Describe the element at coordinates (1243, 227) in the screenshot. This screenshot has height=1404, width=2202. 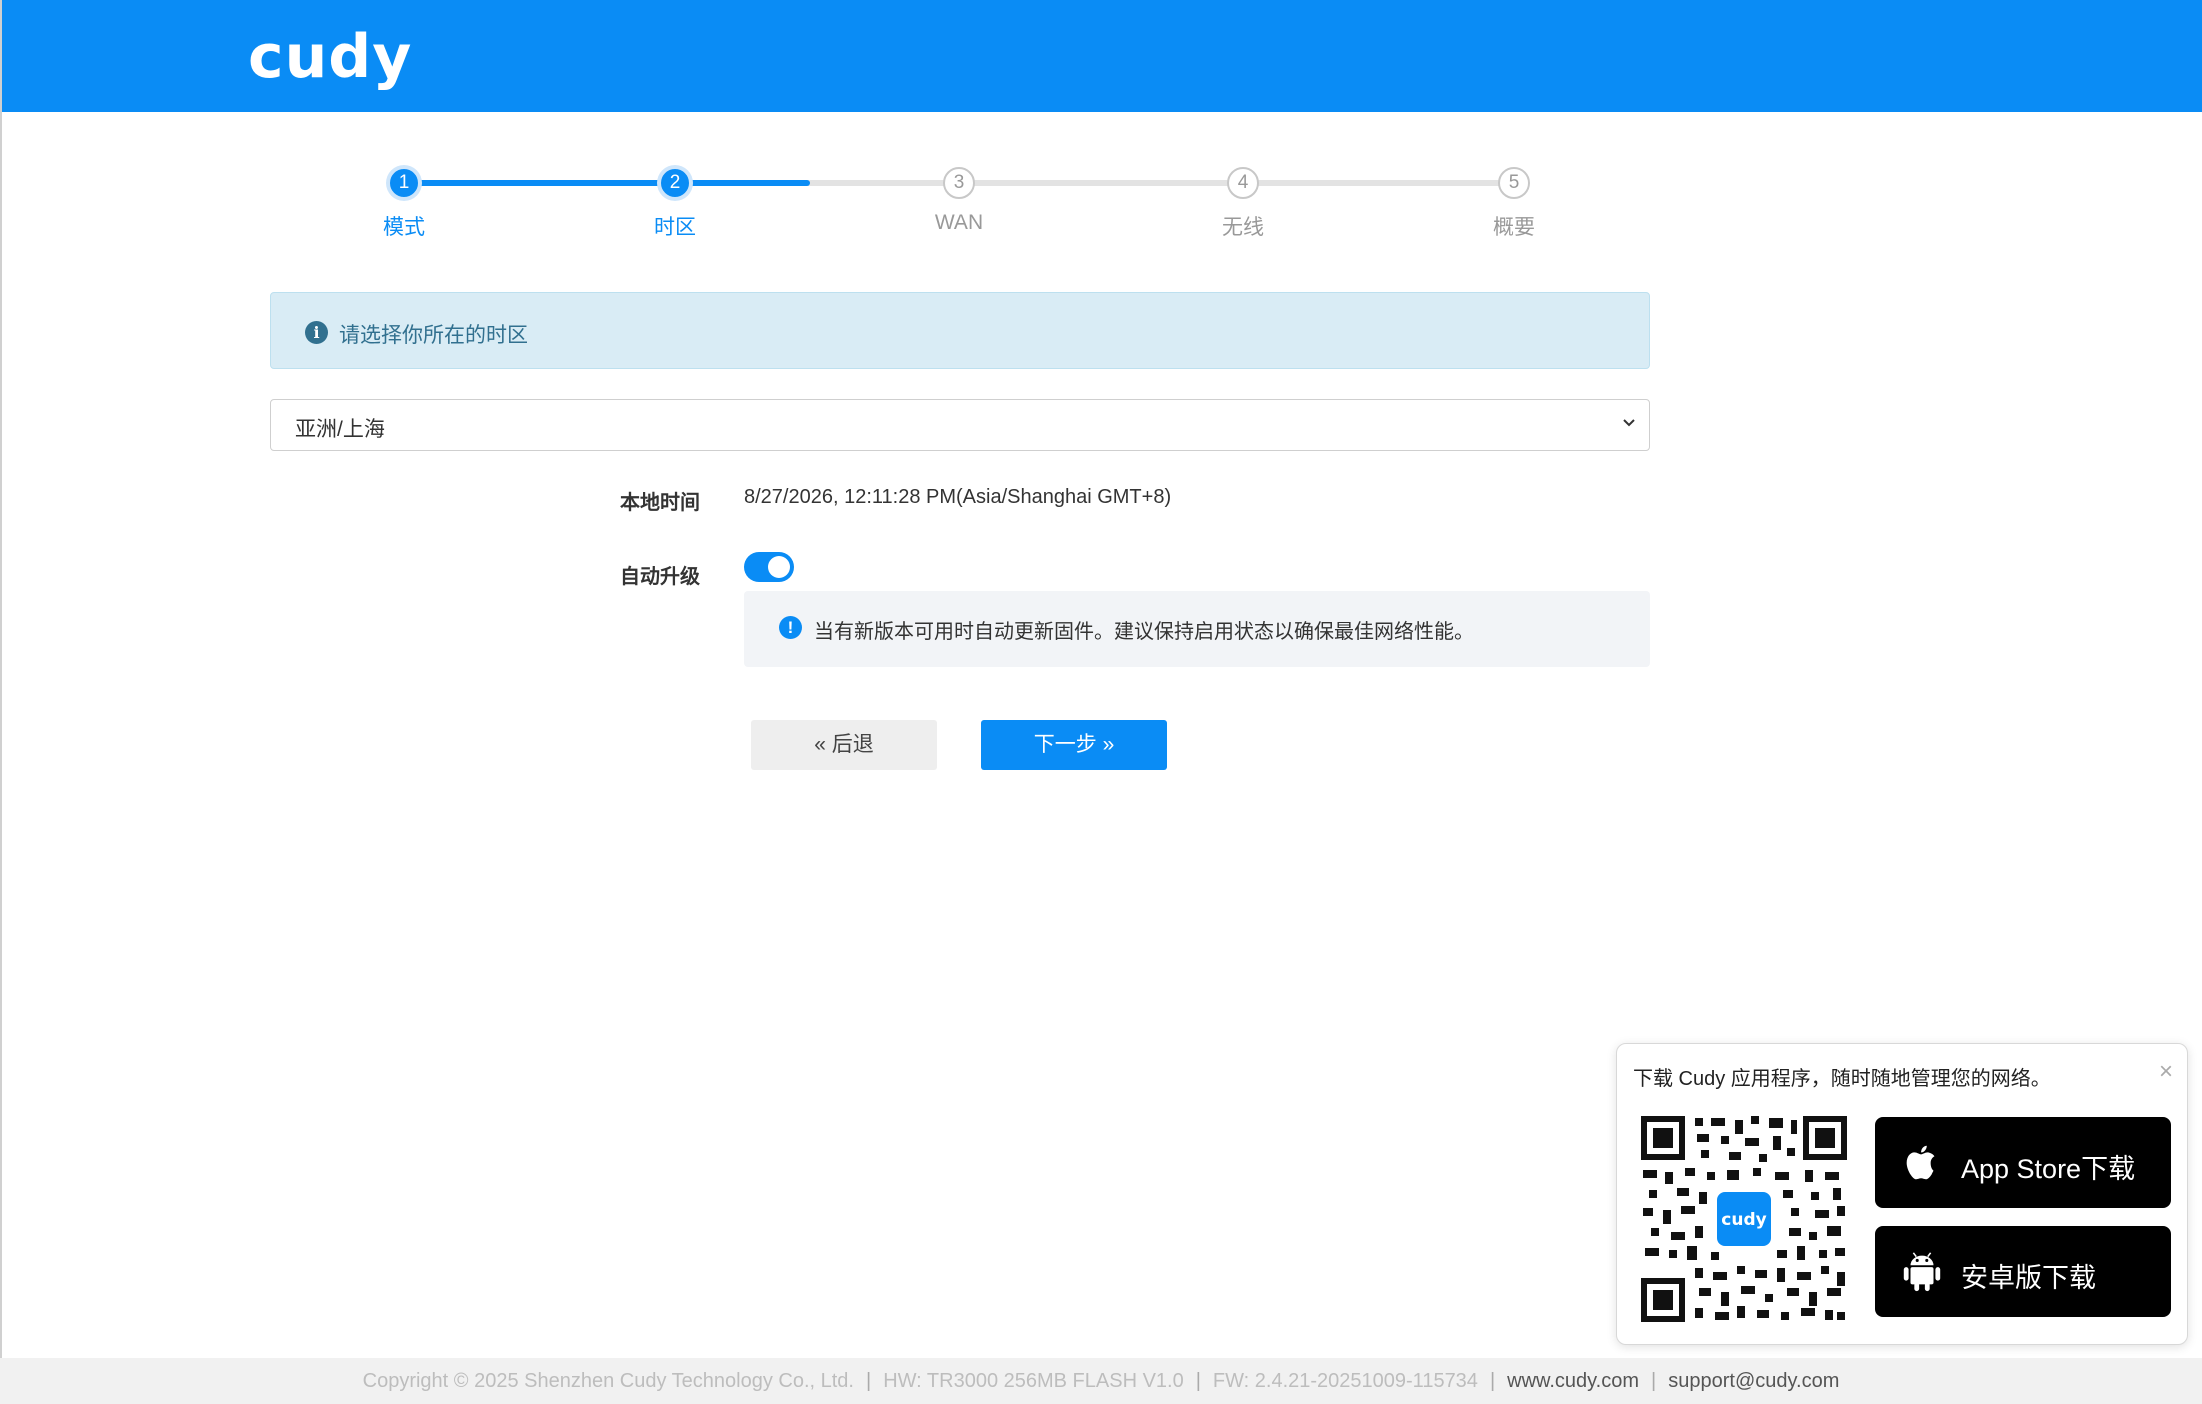
I see `step-label: 无线` at that location.